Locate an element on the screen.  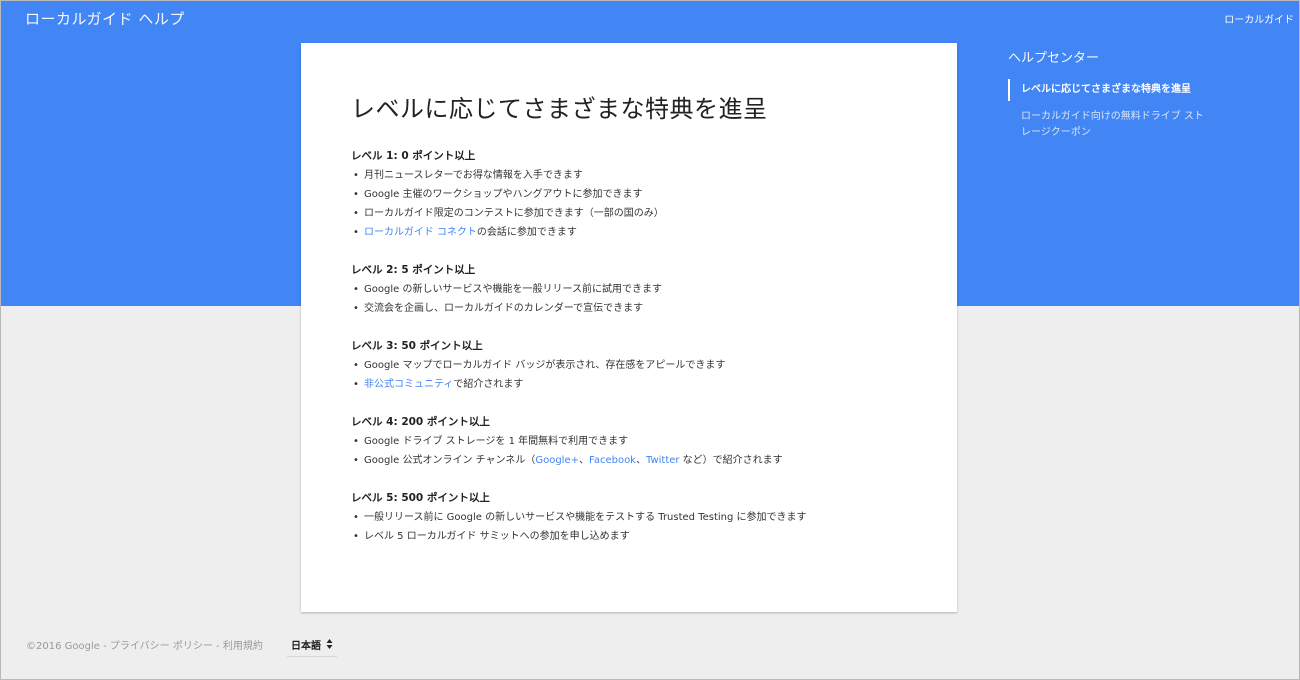
language-selected: 日本語 is located at coordinates (306, 646).